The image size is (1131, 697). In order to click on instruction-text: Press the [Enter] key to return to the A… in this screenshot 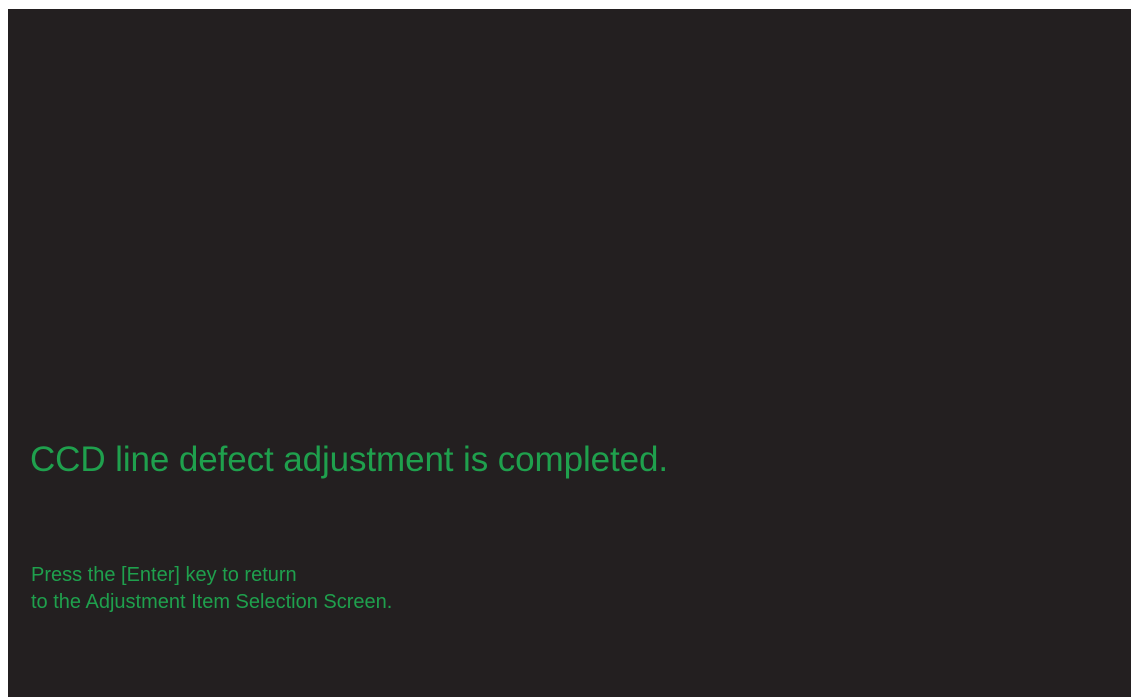, I will do `click(211, 589)`.